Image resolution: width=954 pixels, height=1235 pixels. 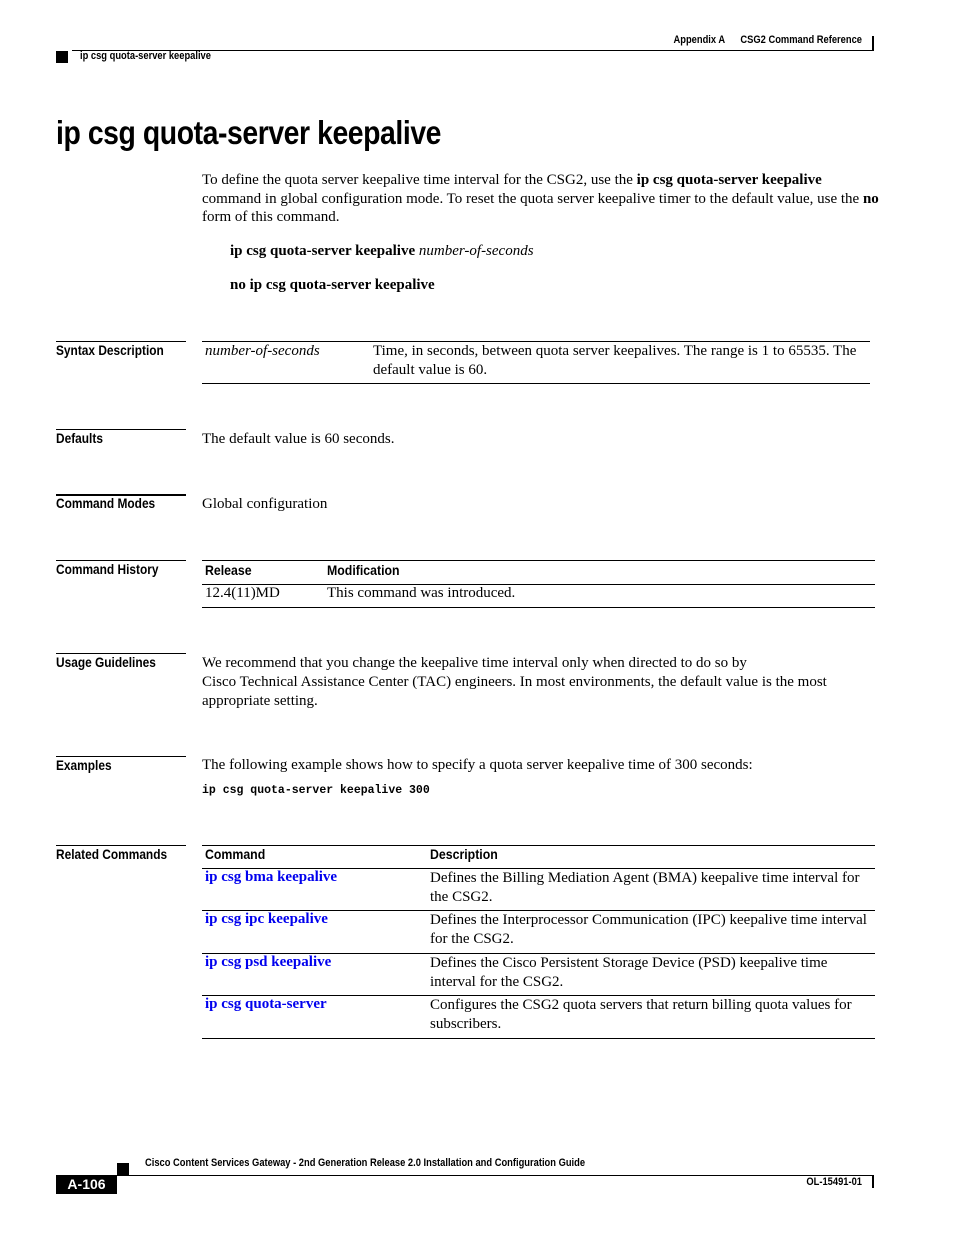 I want to click on syntax-argument: number-of-seconds, so click(x=476, y=251).